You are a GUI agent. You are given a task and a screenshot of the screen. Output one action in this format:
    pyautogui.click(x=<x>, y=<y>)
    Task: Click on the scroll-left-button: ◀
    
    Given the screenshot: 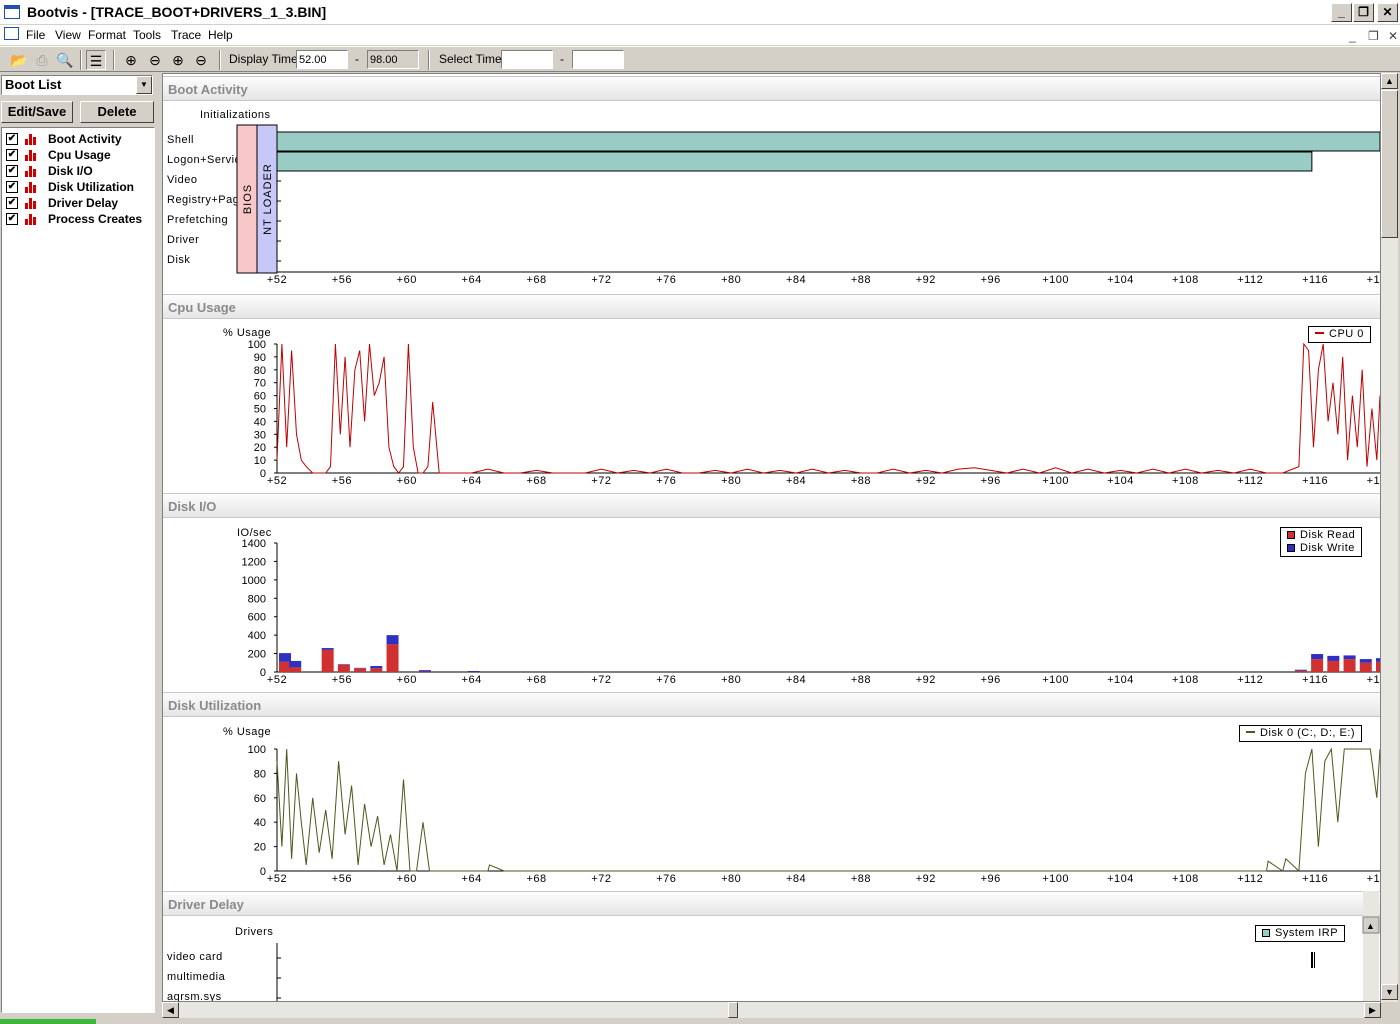 What is the action you would take?
    pyautogui.click(x=170, y=1010)
    